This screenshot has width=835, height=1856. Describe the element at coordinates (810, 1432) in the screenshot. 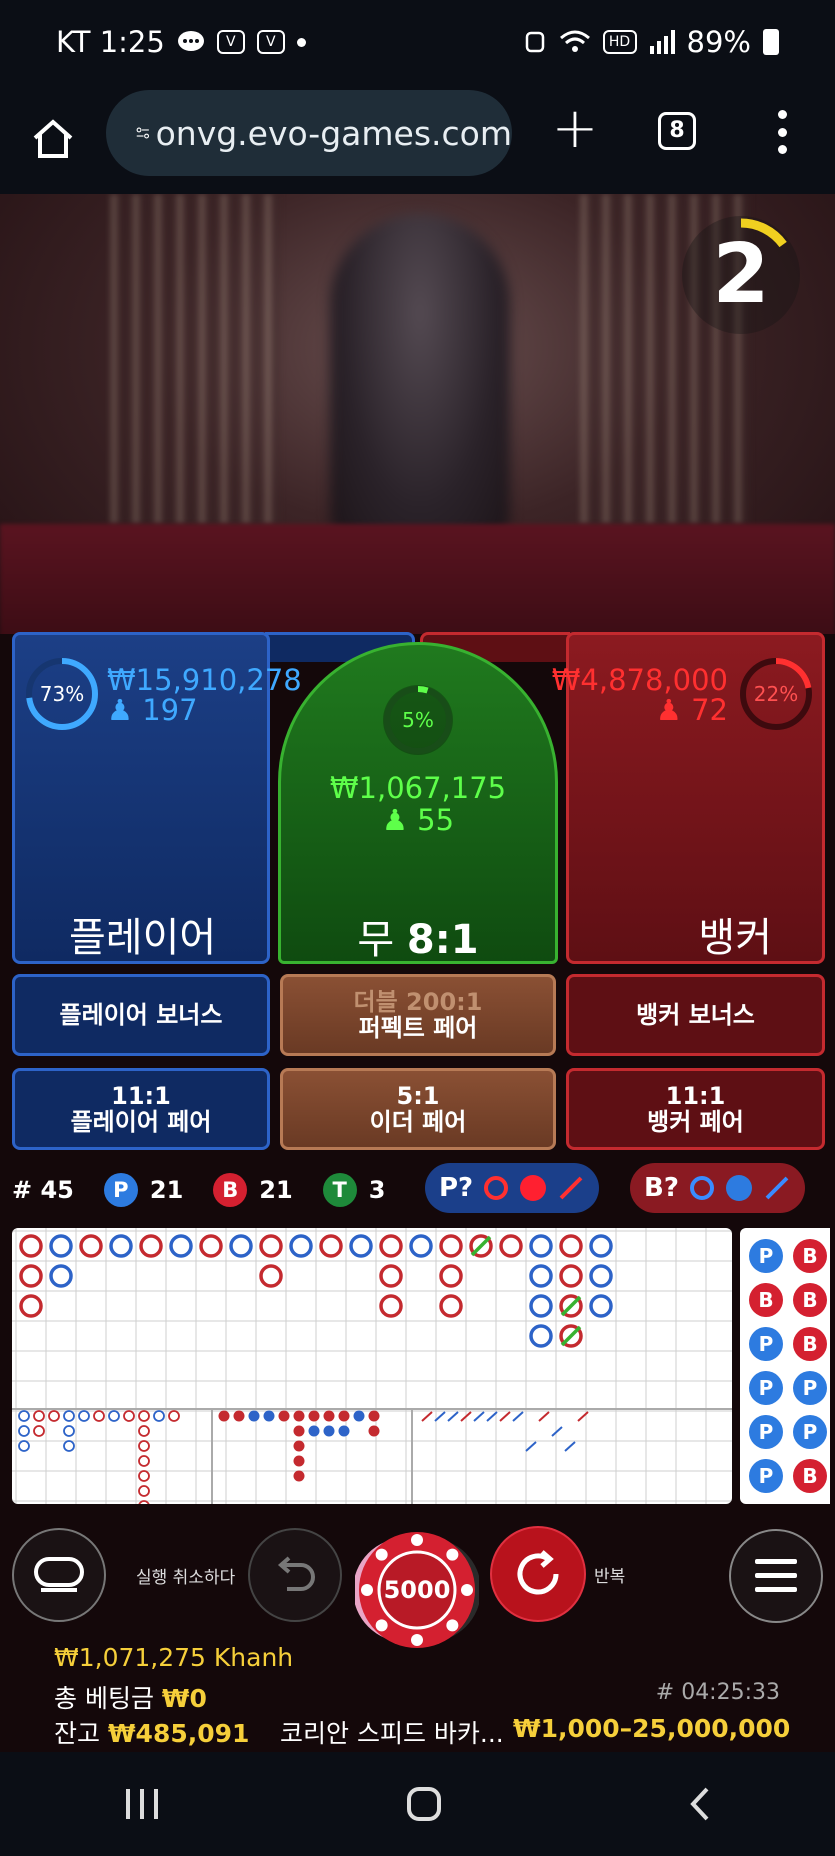

I see `side-road-label-right: P` at that location.